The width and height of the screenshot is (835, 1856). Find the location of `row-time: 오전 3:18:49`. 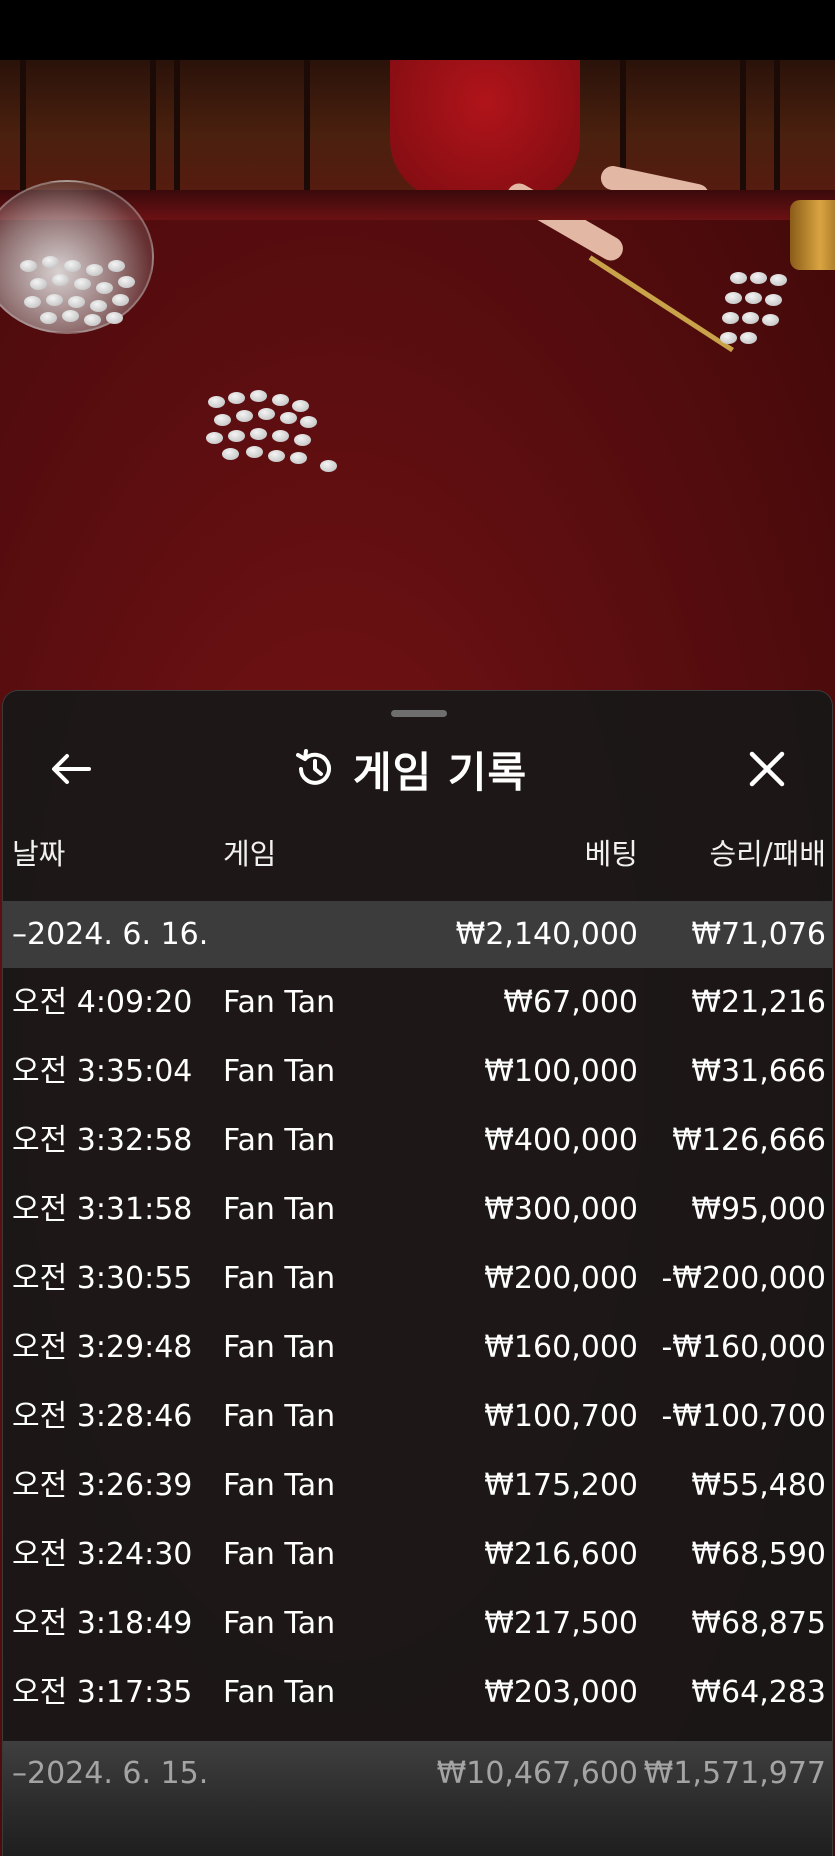

row-time: 오전 3:18:49 is located at coordinates (102, 1623).